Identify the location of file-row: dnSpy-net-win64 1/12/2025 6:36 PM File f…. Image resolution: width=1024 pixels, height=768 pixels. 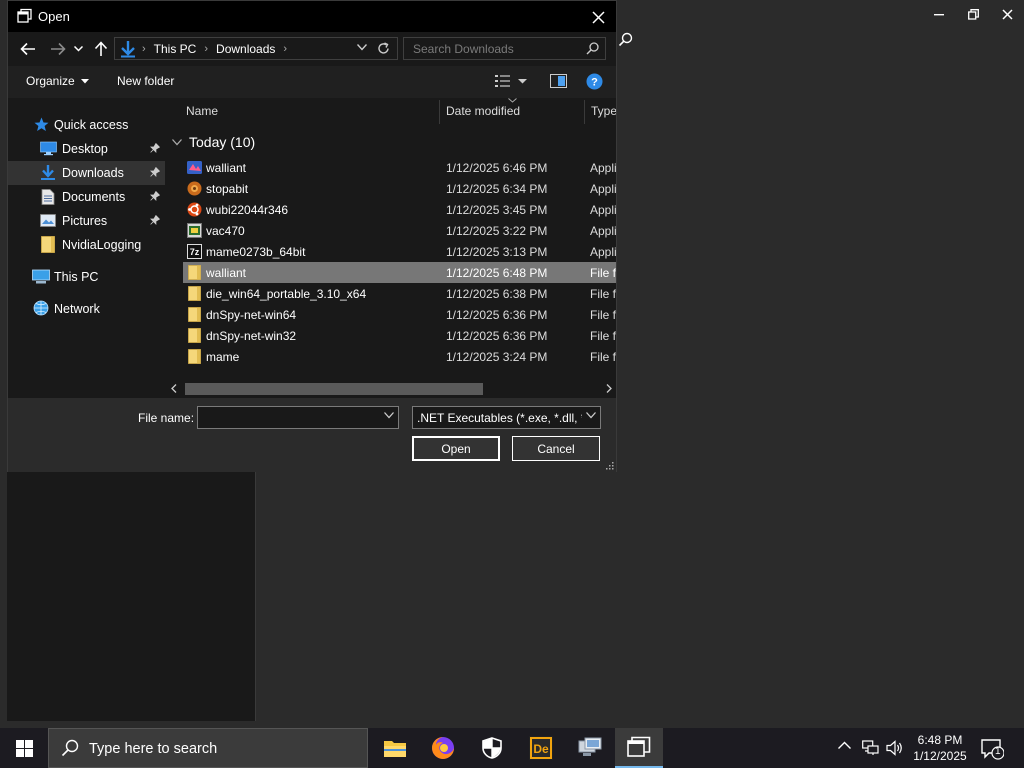
(399, 314).